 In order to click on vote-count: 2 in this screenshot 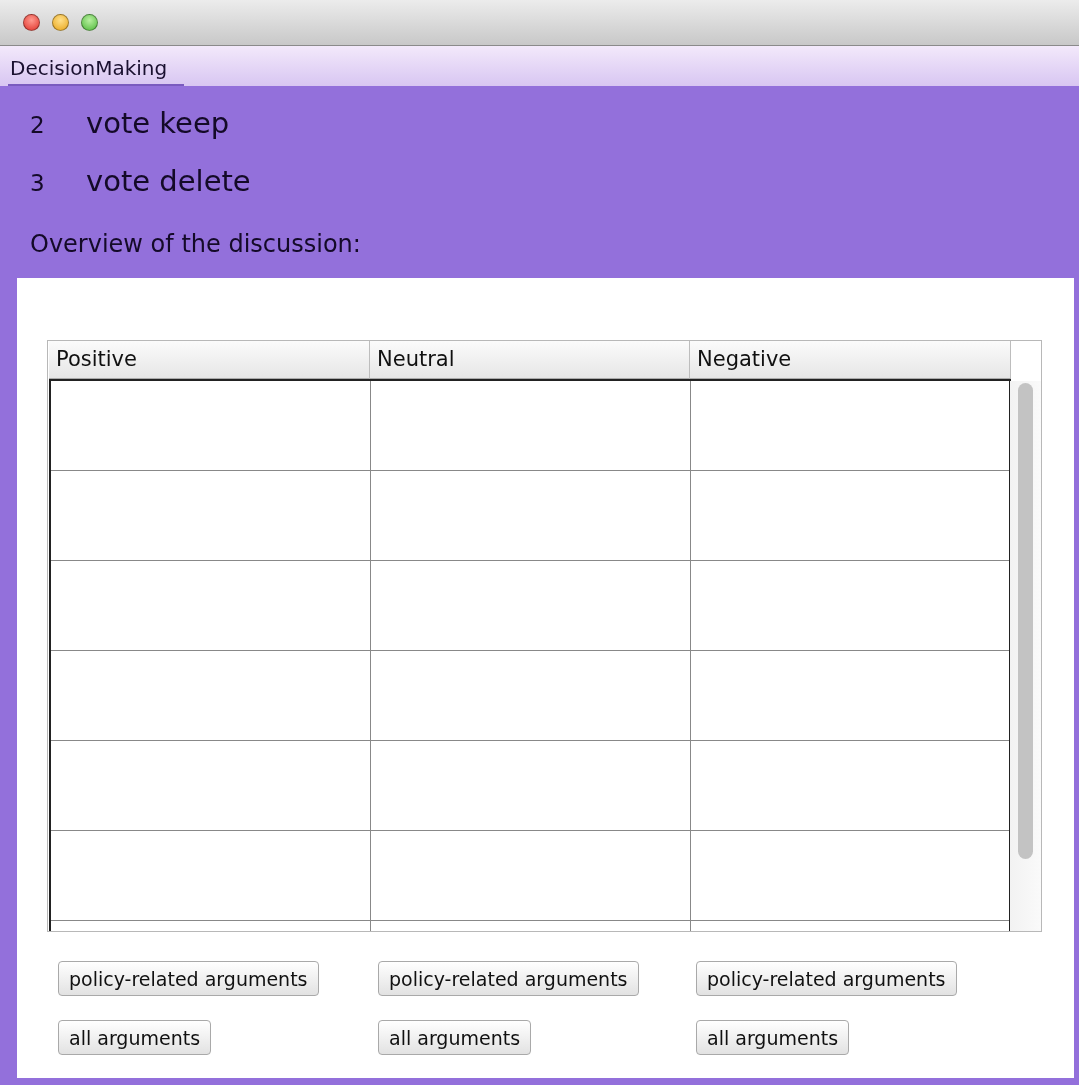, I will do `click(38, 125)`.